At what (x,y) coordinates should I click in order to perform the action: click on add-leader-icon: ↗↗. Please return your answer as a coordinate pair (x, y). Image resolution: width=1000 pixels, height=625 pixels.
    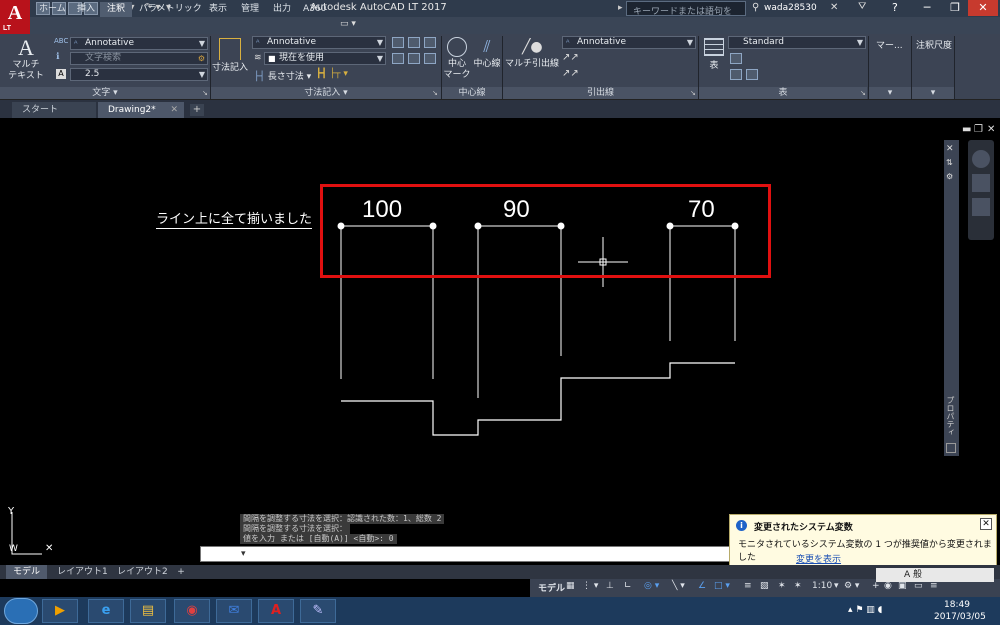
    Looking at the image, I should click on (570, 57).